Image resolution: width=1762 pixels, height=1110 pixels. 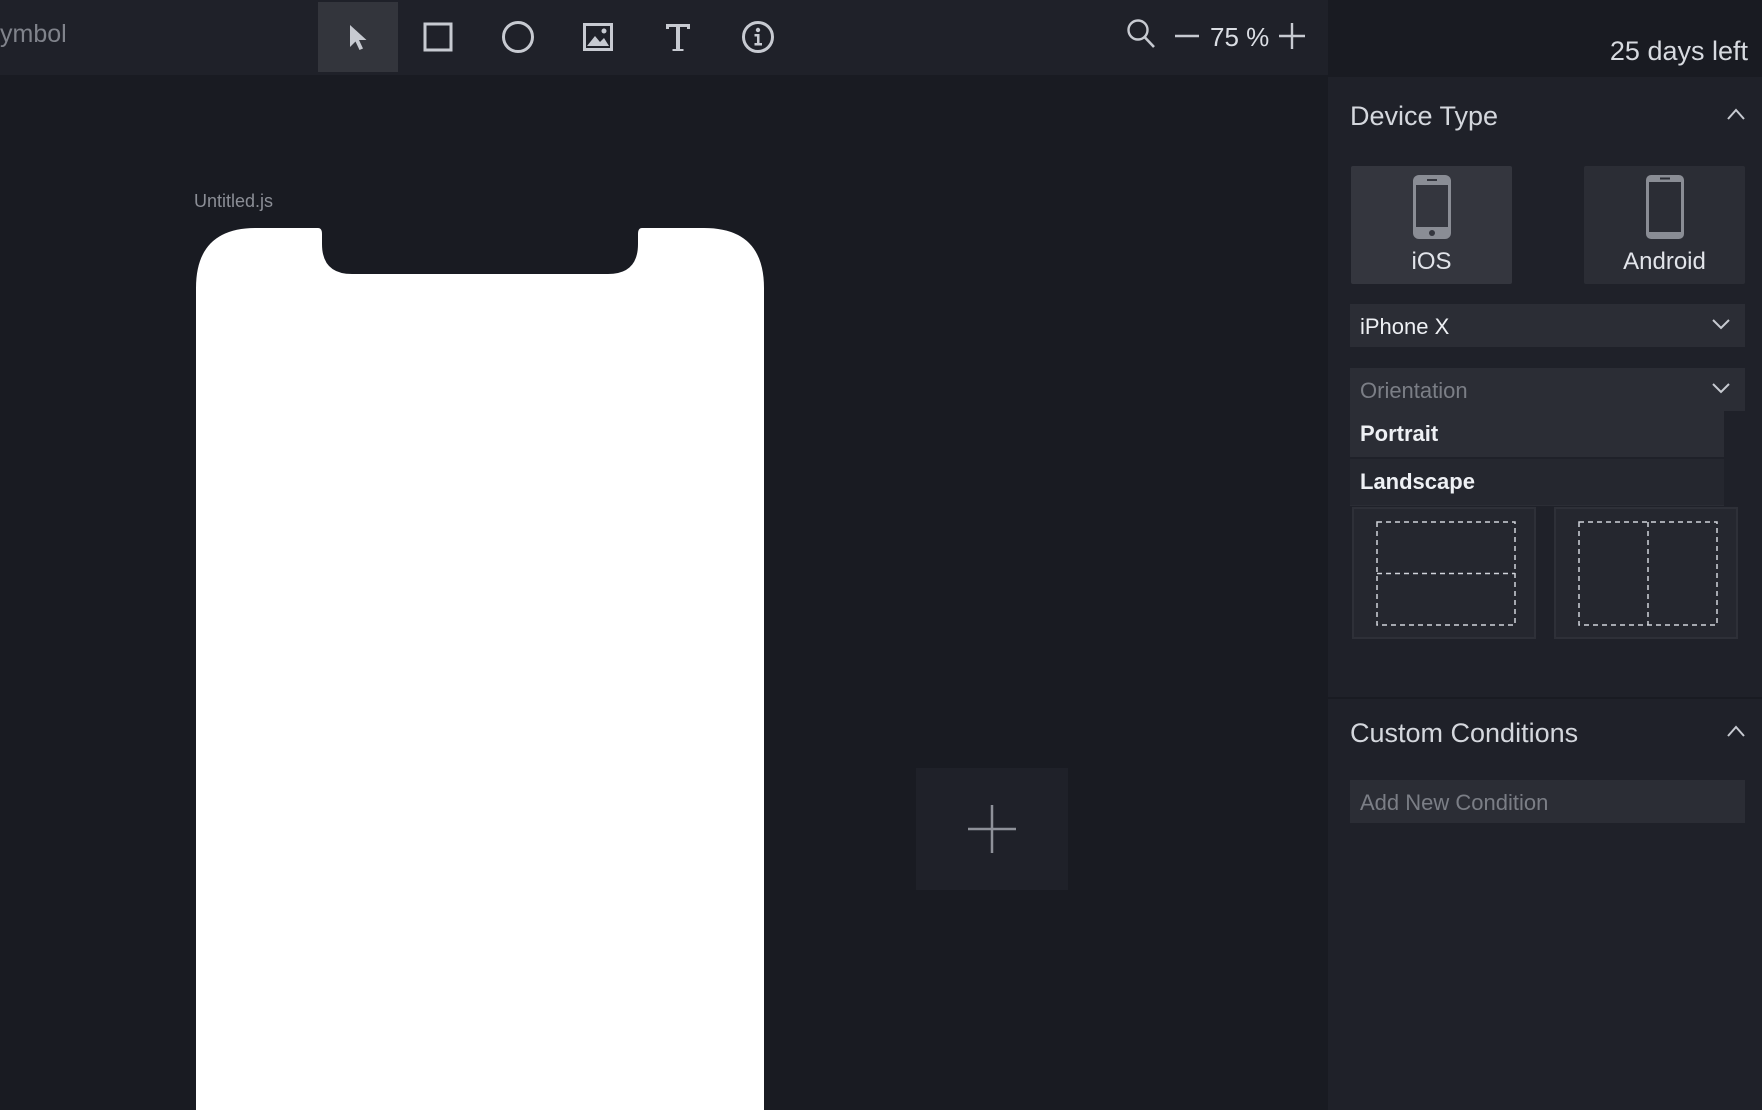 I want to click on ellipse-icon, so click(x=518, y=37).